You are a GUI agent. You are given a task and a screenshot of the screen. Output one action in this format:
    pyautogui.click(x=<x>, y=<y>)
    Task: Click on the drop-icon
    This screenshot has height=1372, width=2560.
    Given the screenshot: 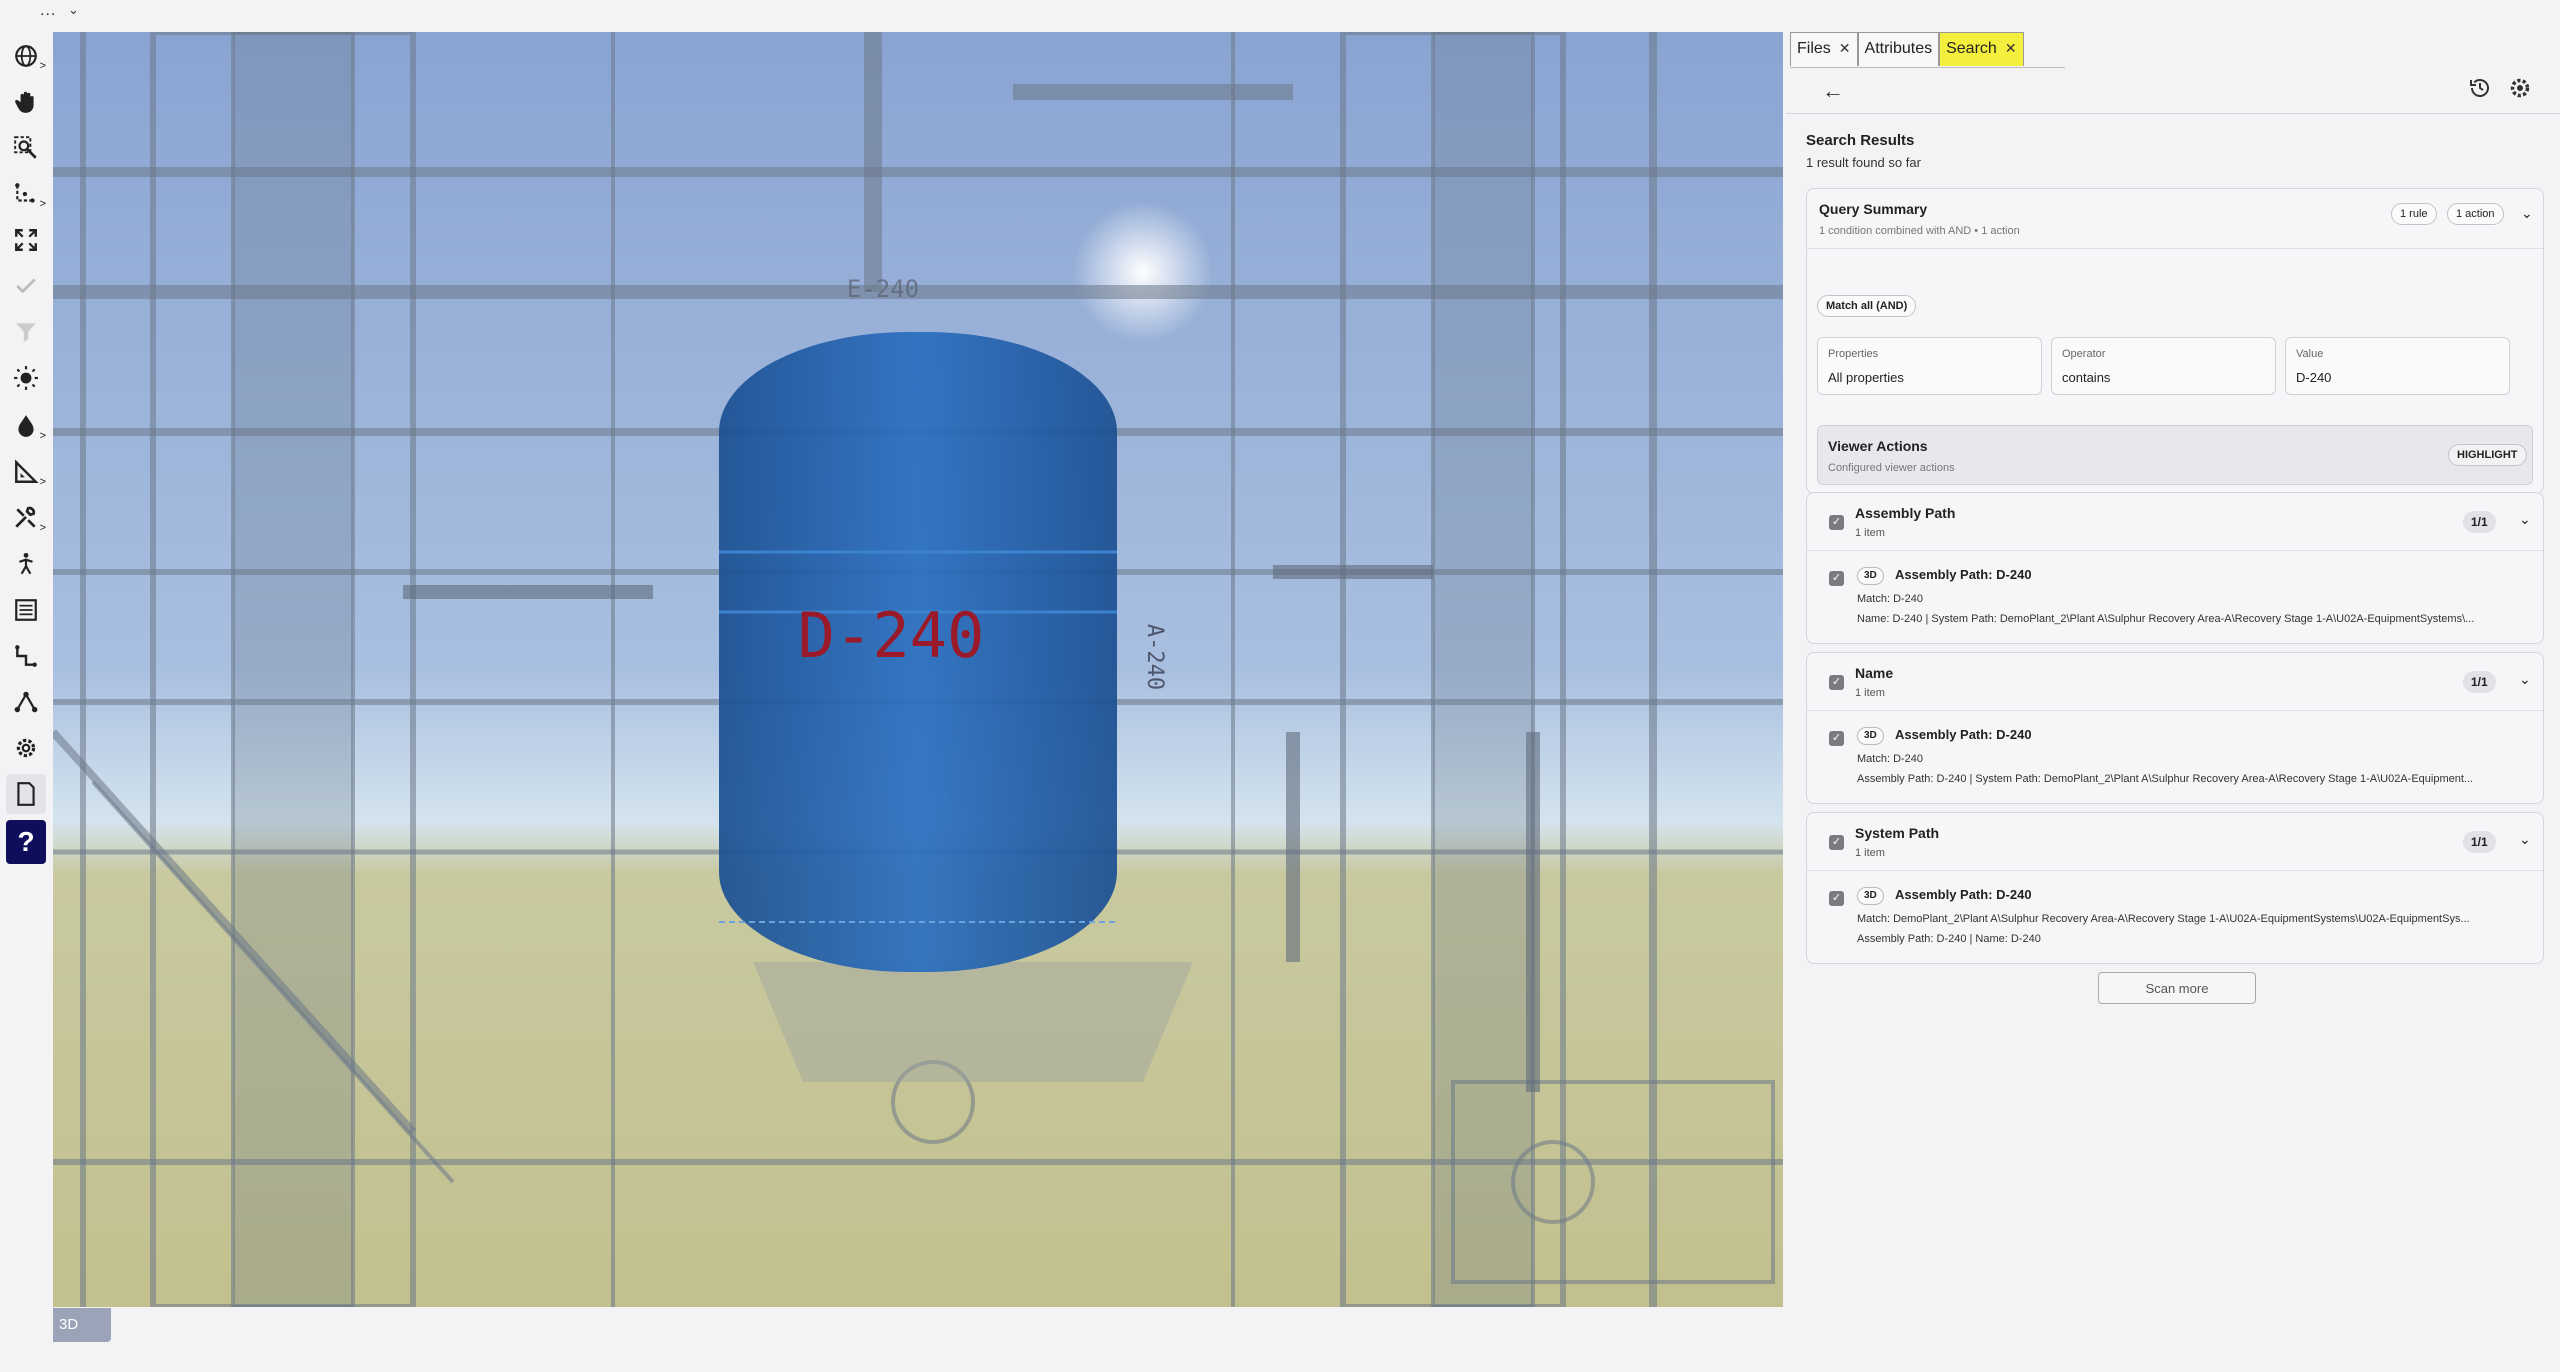 What is the action you would take?
    pyautogui.click(x=26, y=426)
    